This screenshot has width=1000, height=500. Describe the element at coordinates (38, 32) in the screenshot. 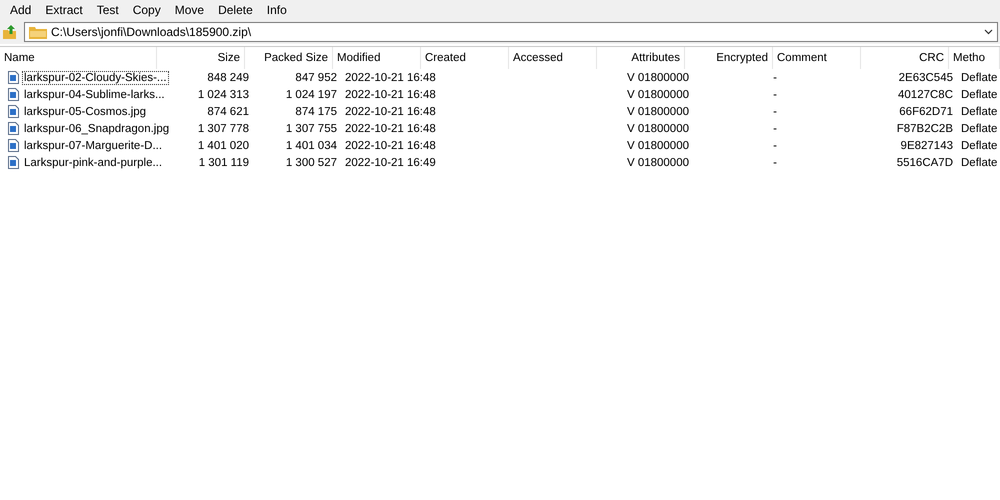

I see `folder-icon` at that location.